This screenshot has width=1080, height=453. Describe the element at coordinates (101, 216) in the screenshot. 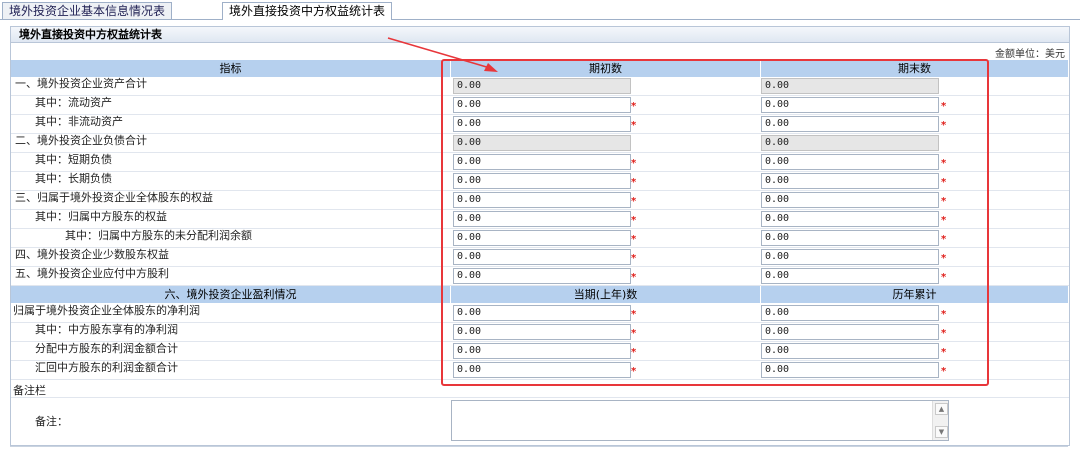

I see `row-label: 其中：归属中方股东的权益` at that location.